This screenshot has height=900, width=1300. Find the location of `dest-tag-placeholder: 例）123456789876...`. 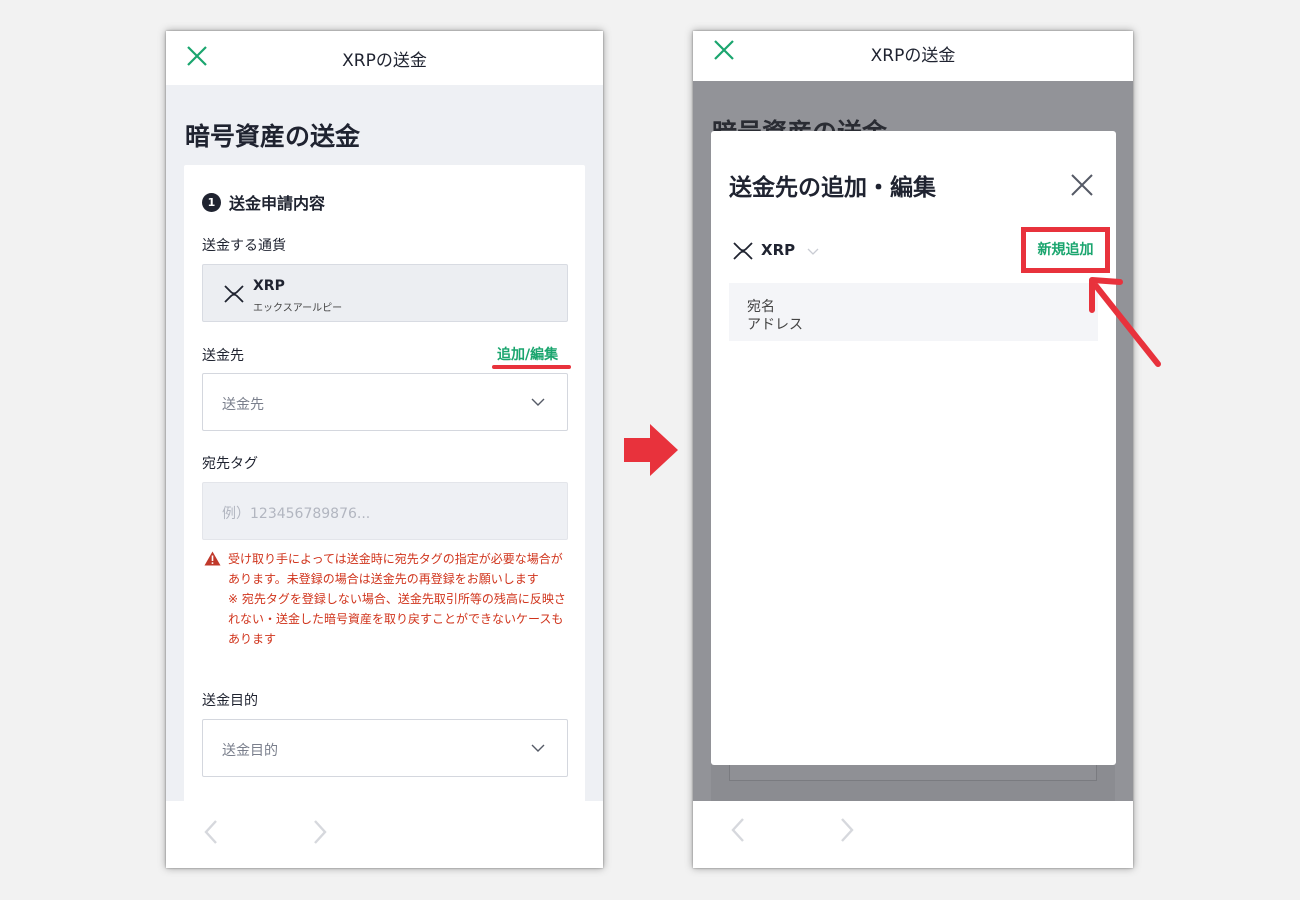

dest-tag-placeholder: 例）123456789876... is located at coordinates (296, 514).